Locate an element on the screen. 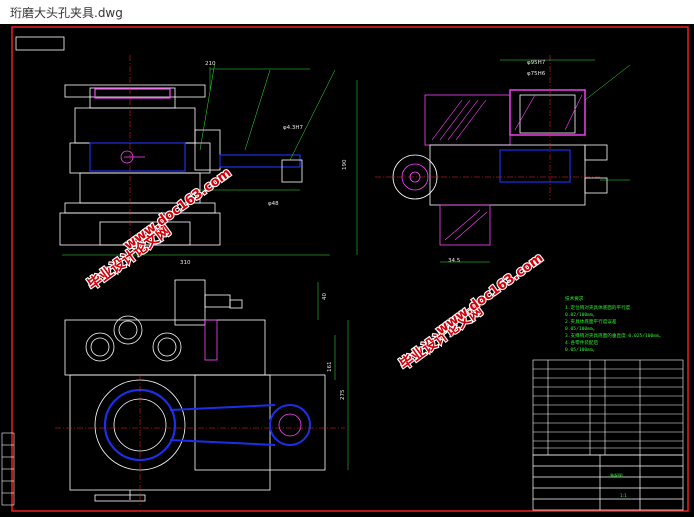 This screenshot has height=517, width=694. watermark-group-2: 毕业设计论文网 www.doc163.com is located at coordinates (471, 312).